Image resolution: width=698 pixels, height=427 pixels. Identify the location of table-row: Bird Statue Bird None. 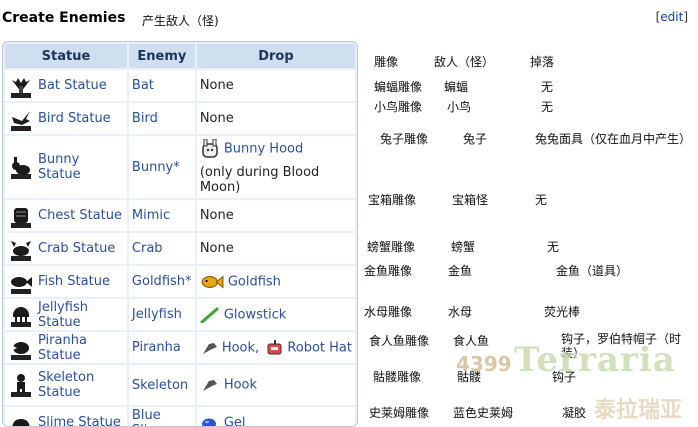
(180, 118).